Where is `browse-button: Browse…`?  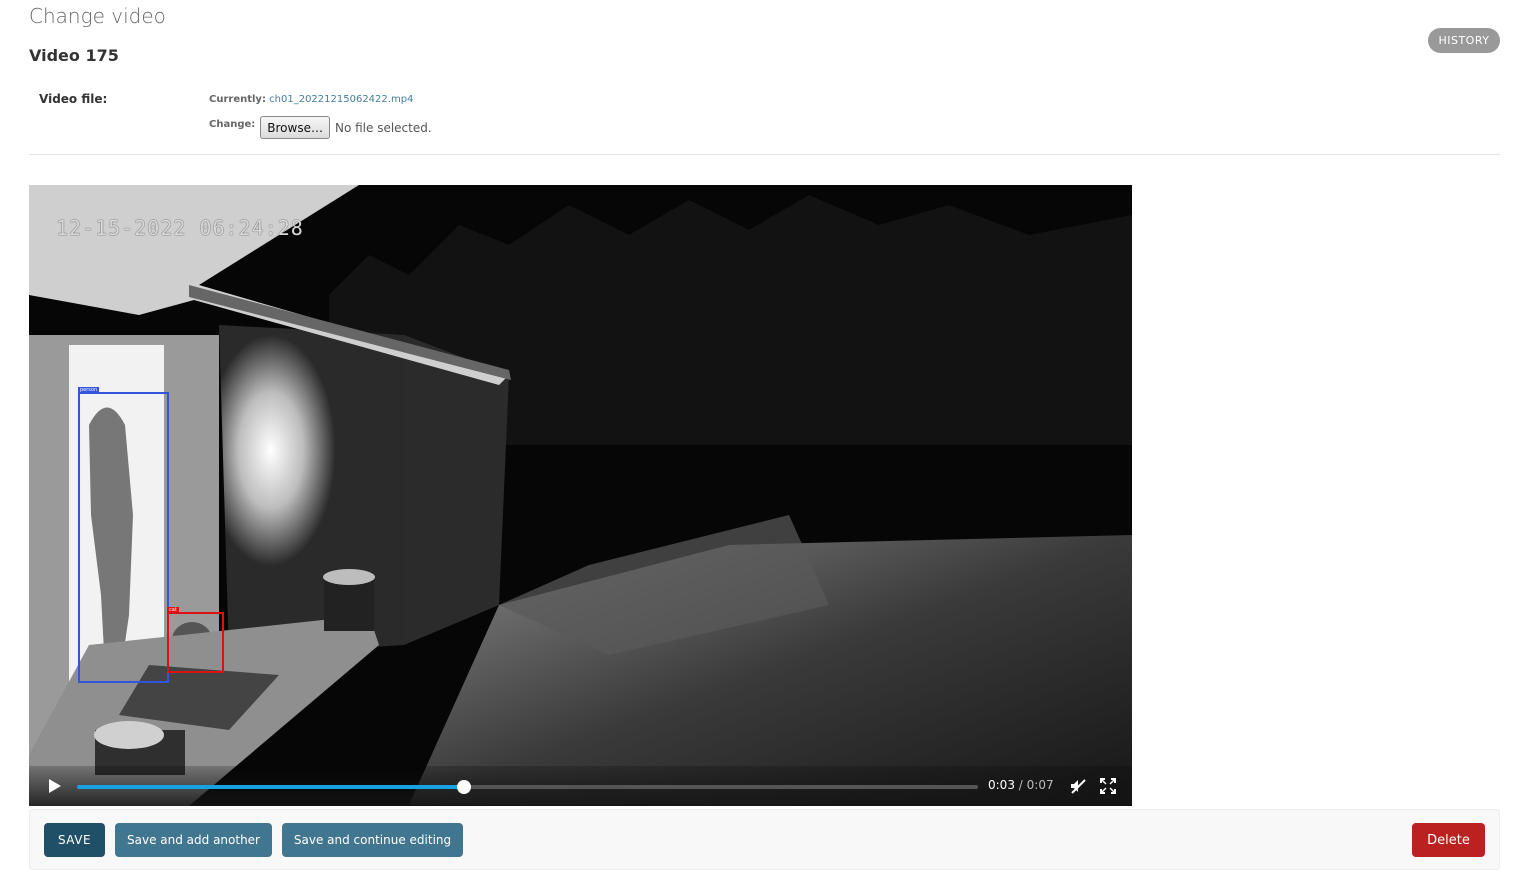 browse-button: Browse… is located at coordinates (295, 127).